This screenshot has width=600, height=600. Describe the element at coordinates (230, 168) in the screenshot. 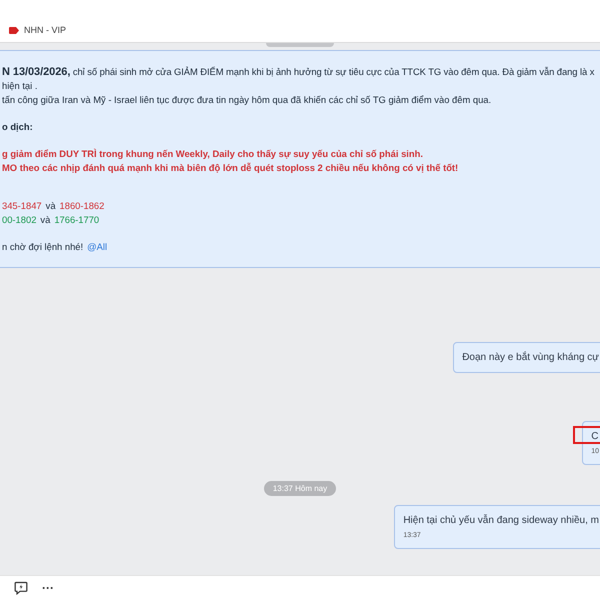

I see `message-text: MO theo các nhịp đánh quá mạnh khi mà biên độ lớn dễ quét stoploss 2 chiều nếu không có vị thế tốt!` at that location.